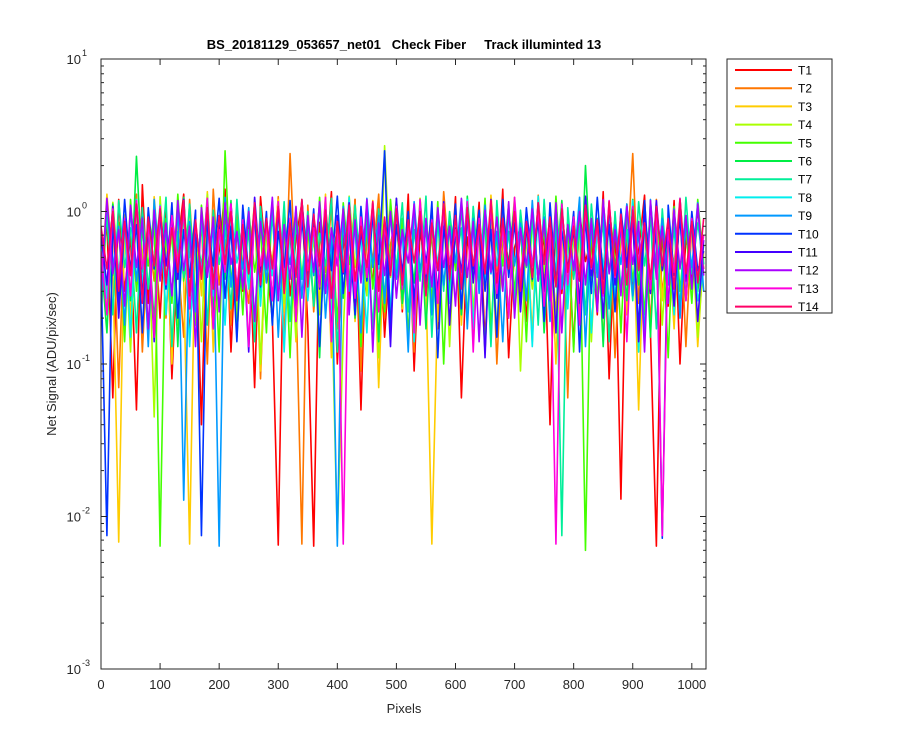  I want to click on x-tick-label: 0, so click(100, 684).